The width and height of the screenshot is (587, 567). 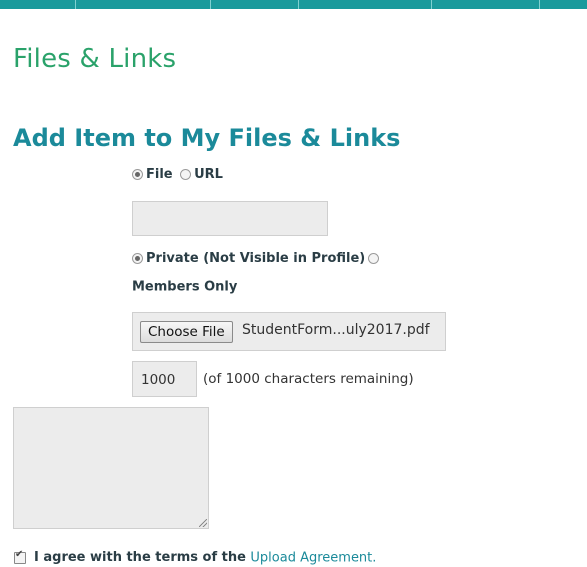 I want to click on character-count-field: 1000, so click(x=164, y=379).